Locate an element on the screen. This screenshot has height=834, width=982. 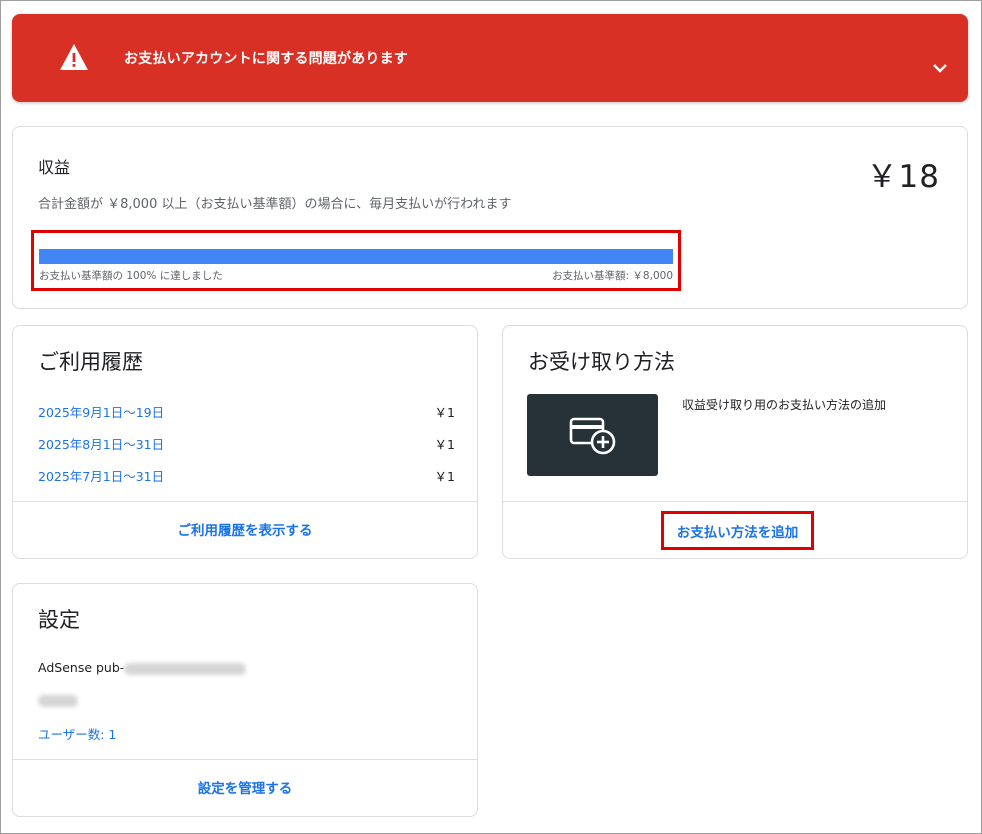
publisher-id: AdSense pub- is located at coordinates (142, 667).